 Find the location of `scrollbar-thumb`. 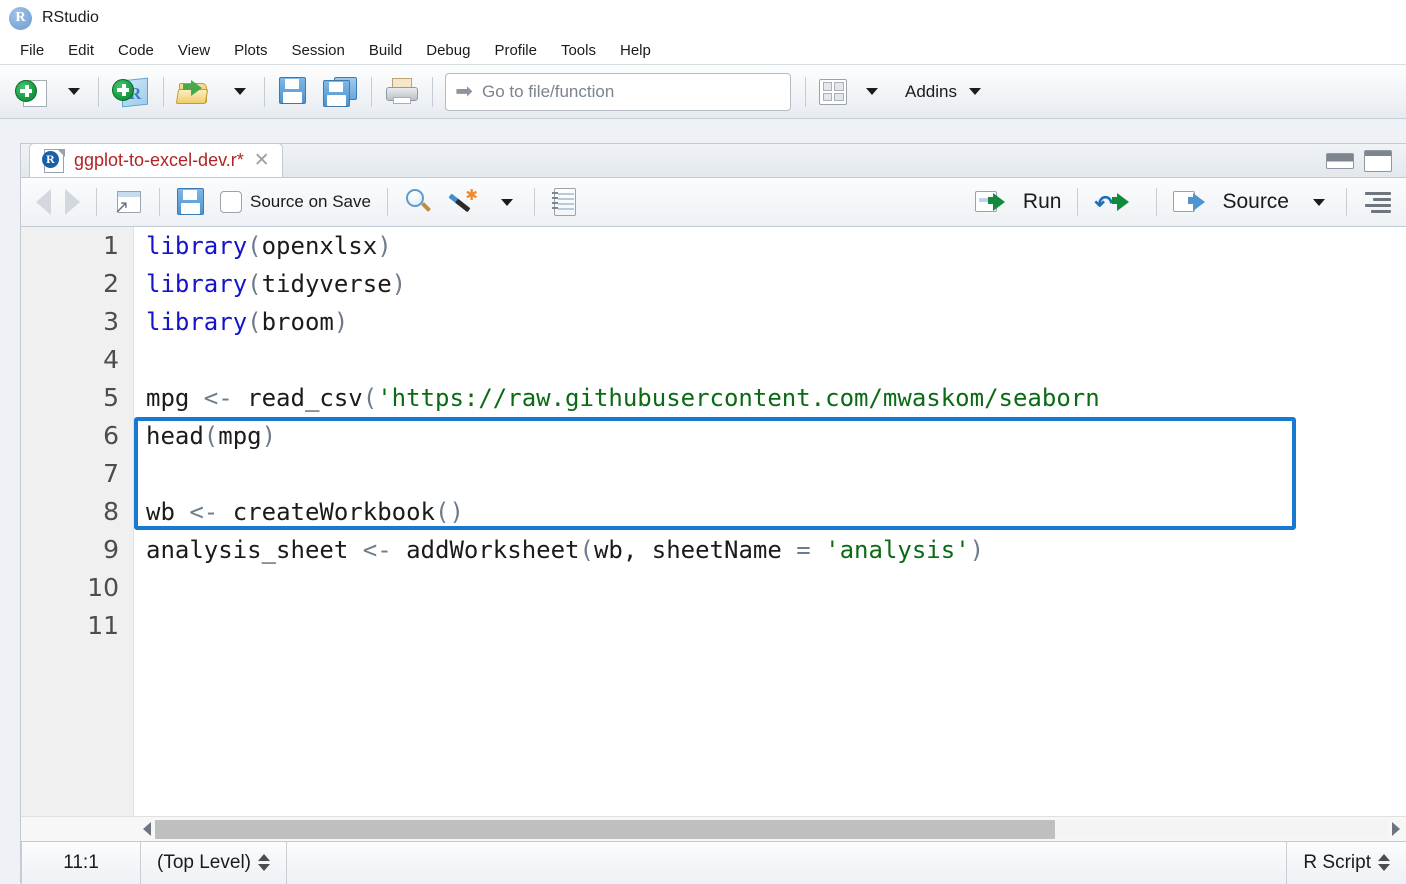

scrollbar-thumb is located at coordinates (605, 829).